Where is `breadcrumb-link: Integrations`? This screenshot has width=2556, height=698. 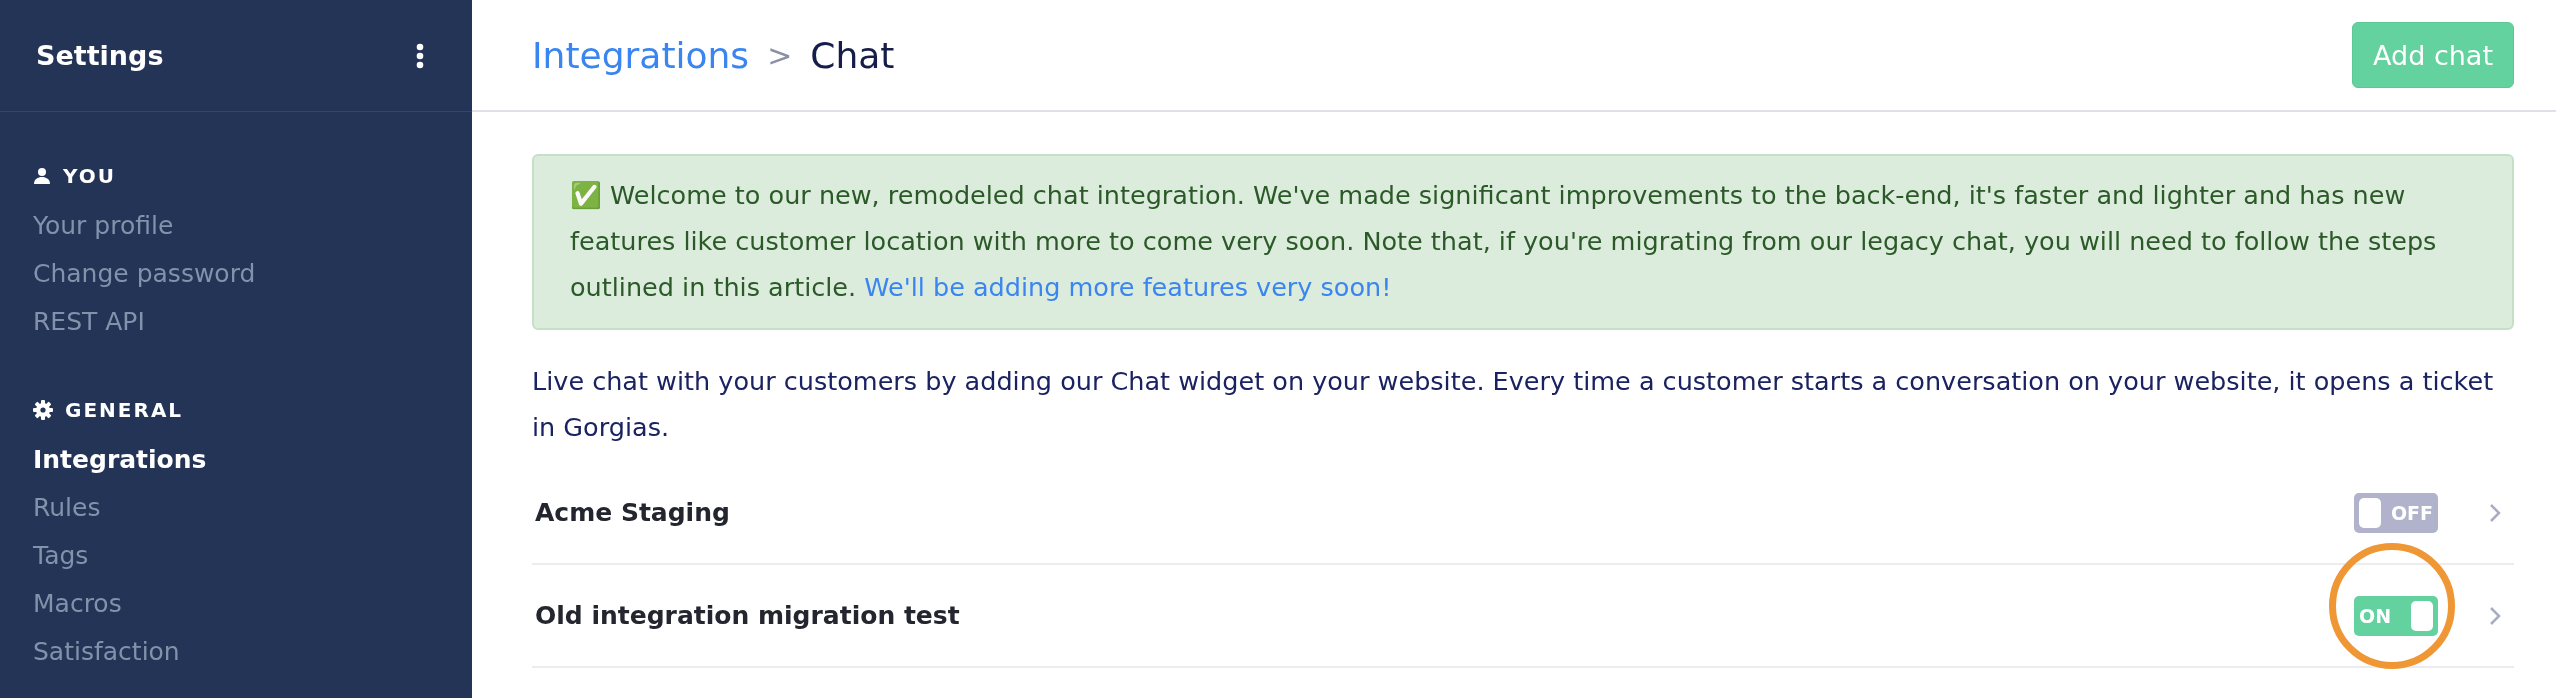 breadcrumb-link: Integrations is located at coordinates (641, 55).